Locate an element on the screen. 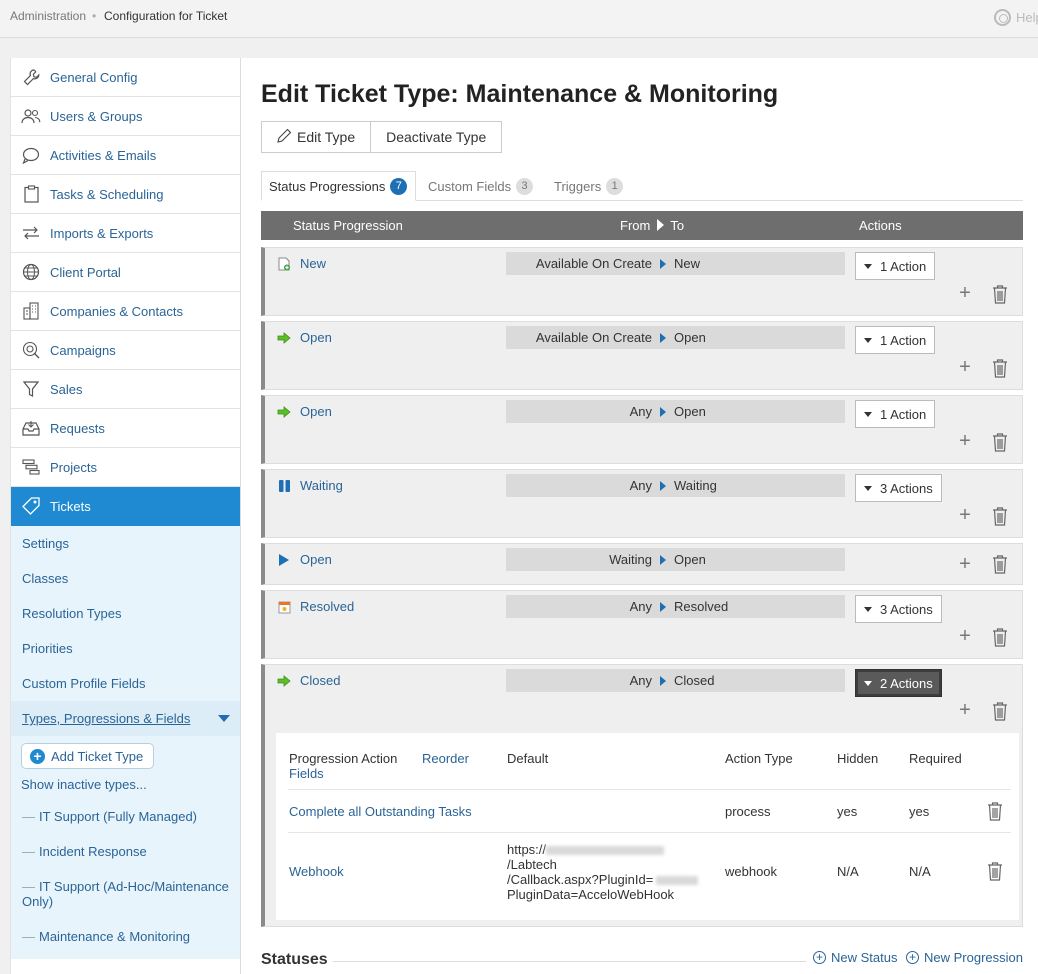 This screenshot has width=1038, height=974. nav-tasks-scheduling: Tasks & Scheduling is located at coordinates (125, 194).